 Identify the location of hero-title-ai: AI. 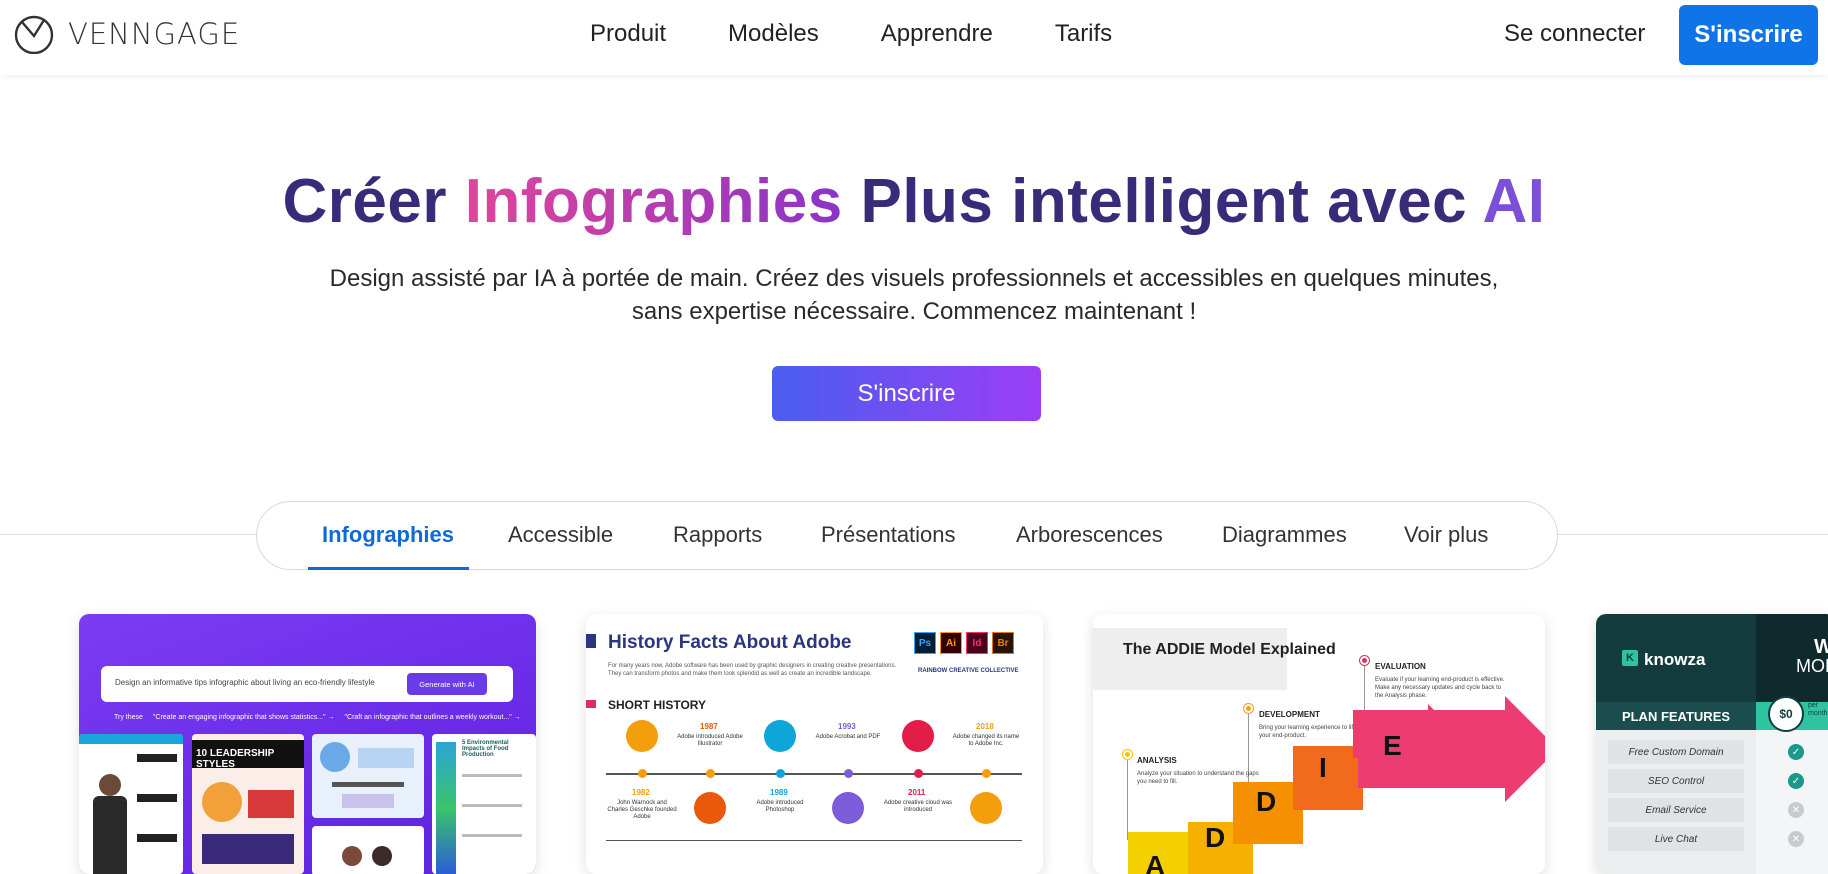
(1514, 201).